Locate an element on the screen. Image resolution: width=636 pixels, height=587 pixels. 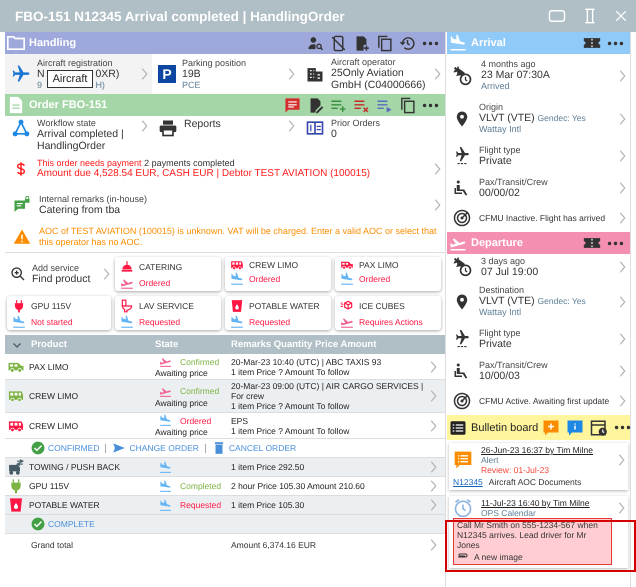
operator-cell: Aircraft operator 25Only Aviation GmbH (C04000666) is located at coordinates (372, 74).